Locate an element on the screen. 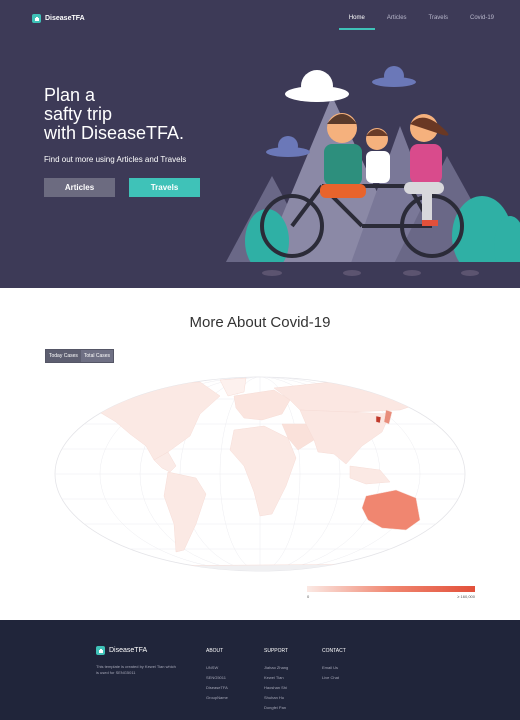 This screenshot has width=520, height=720. articles-button: Articles is located at coordinates (79, 187).